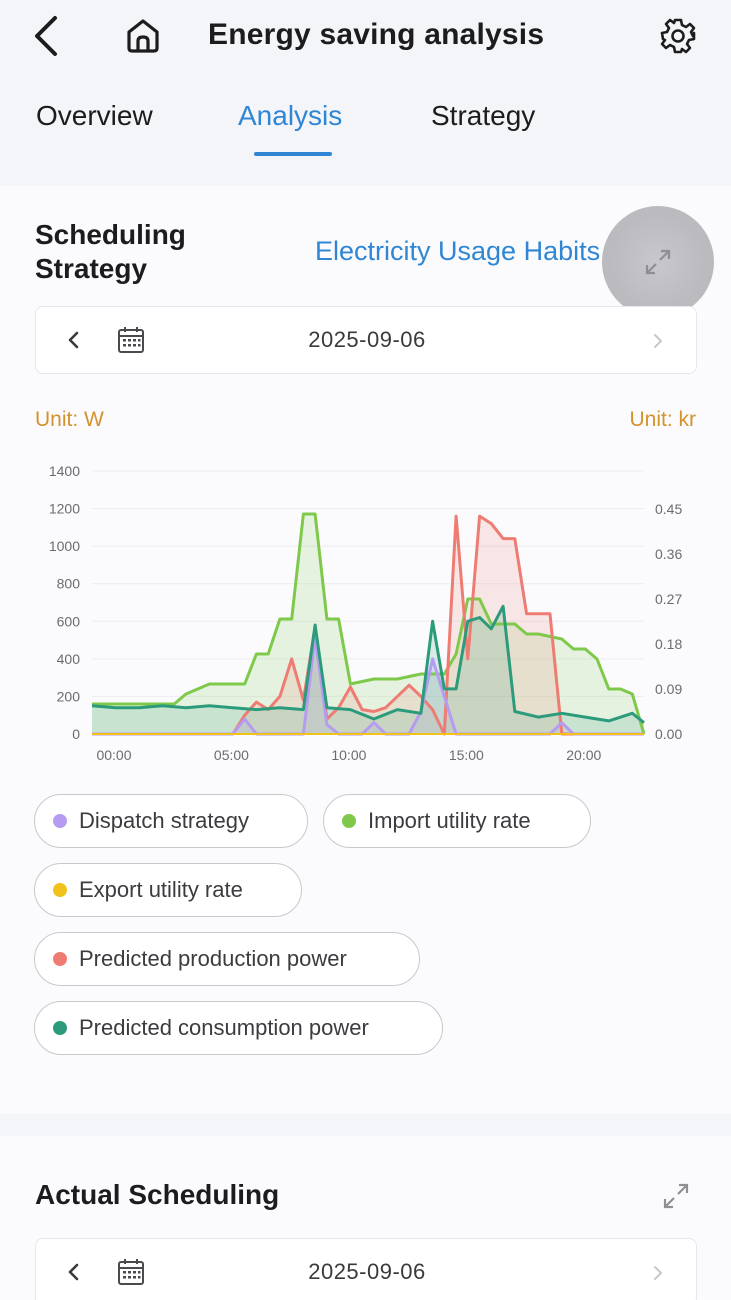  I want to click on y-right-tick-label: 0.45, so click(668, 509).